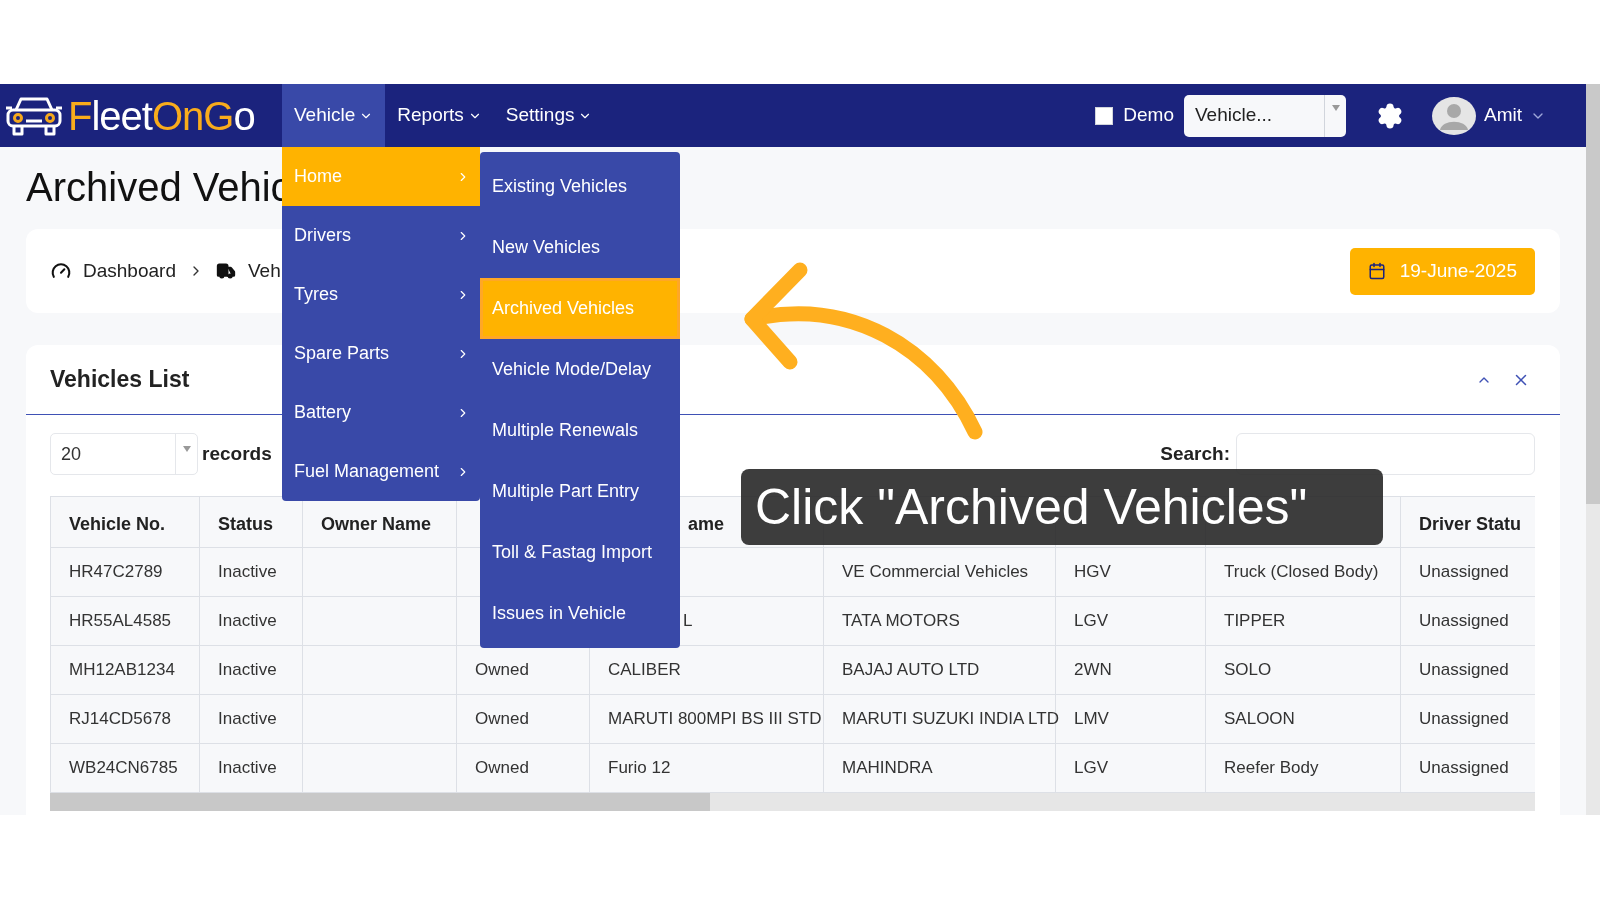 The image size is (1600, 900). Describe the element at coordinates (264, 271) in the screenshot. I see `breadcrumb-link: Veh` at that location.